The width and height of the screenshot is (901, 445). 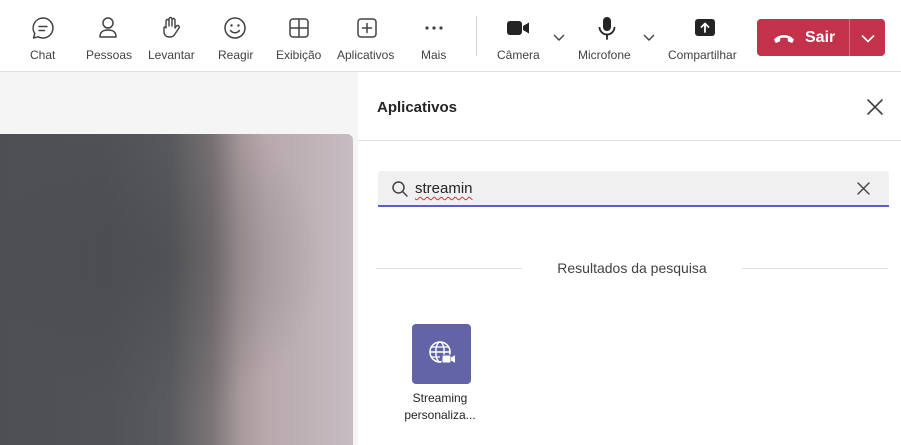 I want to click on apps-label: Aplicativos, so click(x=366, y=55).